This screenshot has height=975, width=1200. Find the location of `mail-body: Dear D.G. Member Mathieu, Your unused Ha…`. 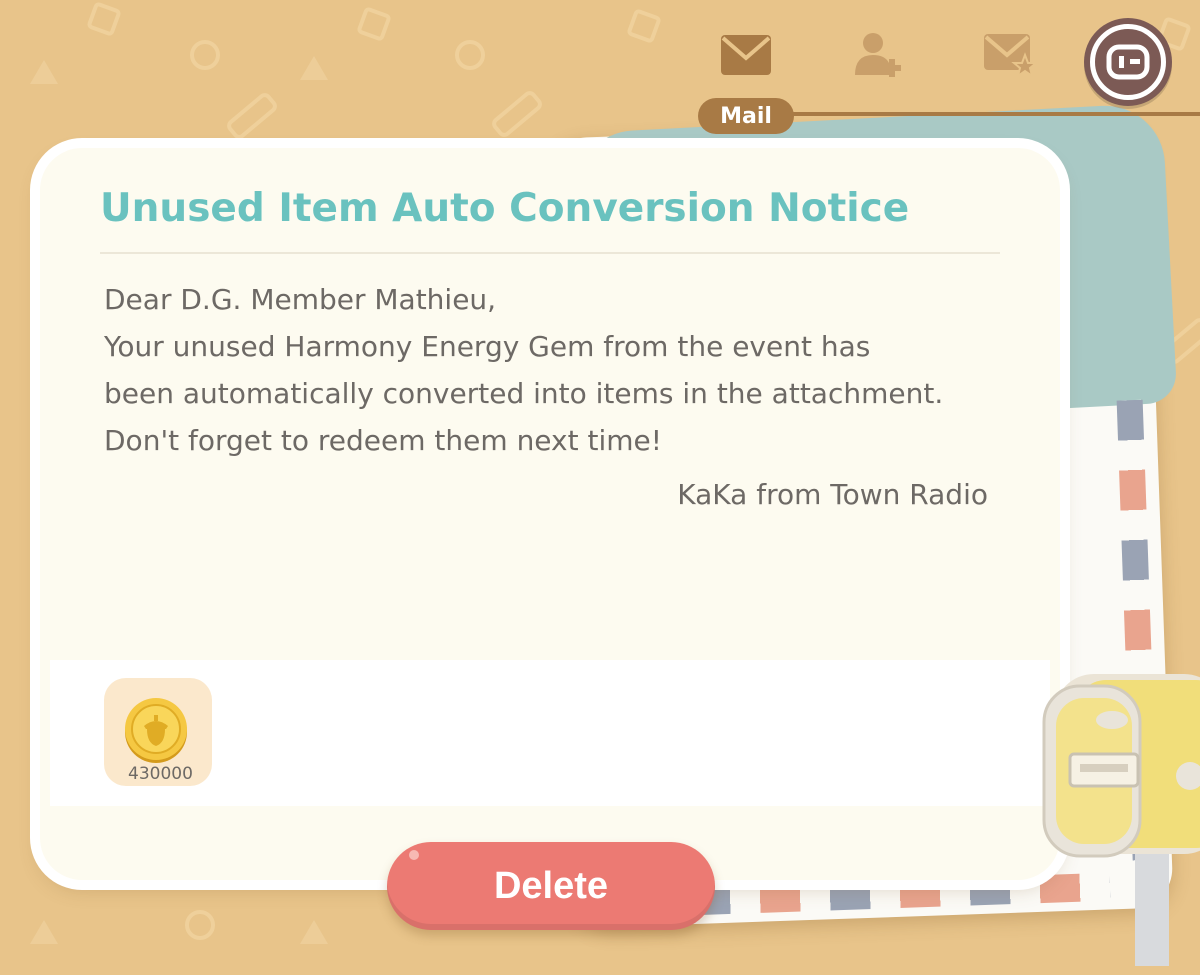

mail-body: Dear D.G. Member Mathieu, Your unused Ha… is located at coordinates (554, 370).